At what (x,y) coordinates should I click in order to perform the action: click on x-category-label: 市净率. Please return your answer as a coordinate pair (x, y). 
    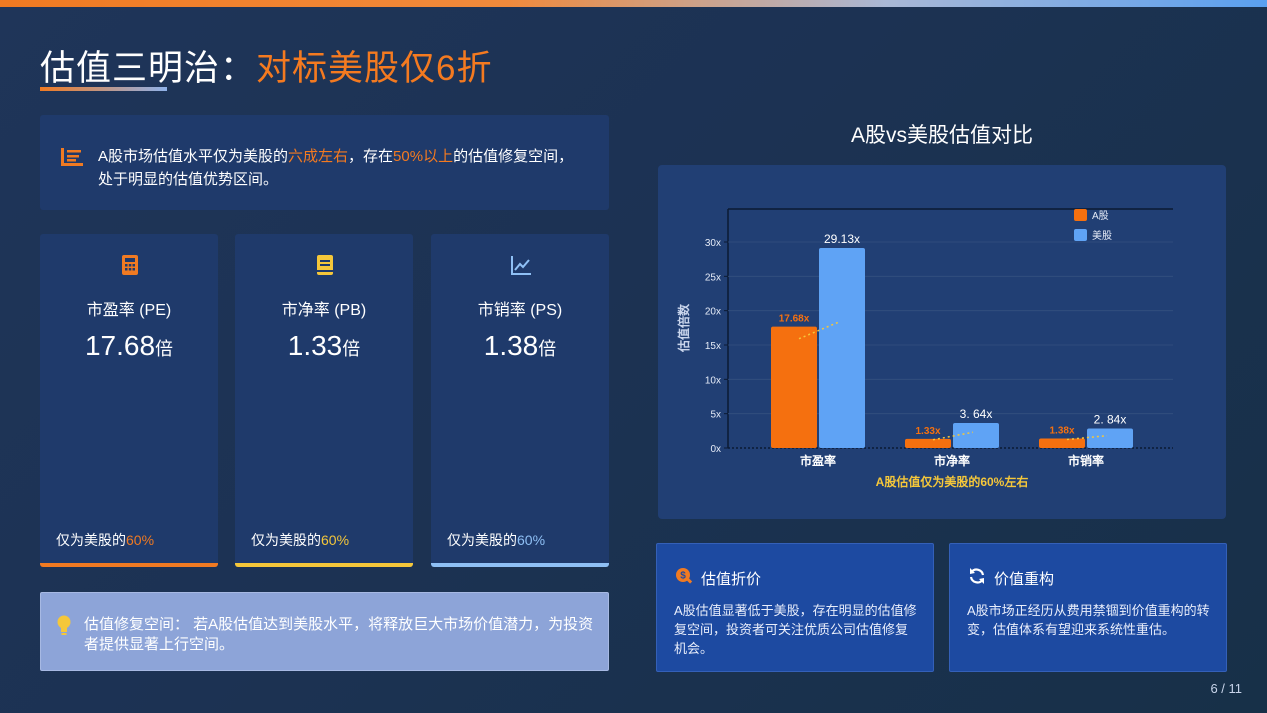
    Looking at the image, I should click on (952, 460).